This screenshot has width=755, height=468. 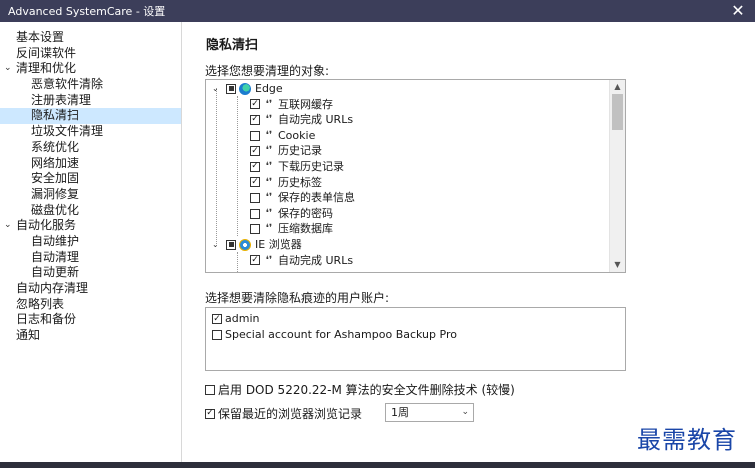 I want to click on scroll-thumb, so click(x=617, y=112).